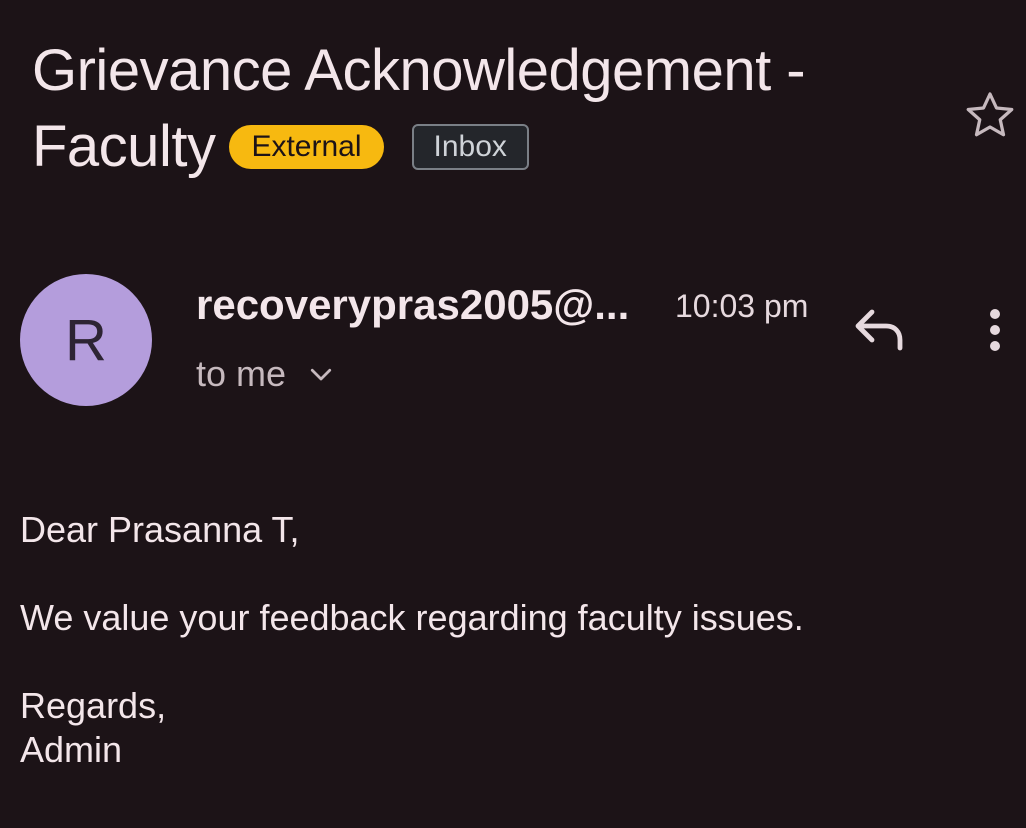 The image size is (1026, 828). What do you see at coordinates (160, 529) in the screenshot?
I see `body-greeting: Dear Prasanna T,` at bounding box center [160, 529].